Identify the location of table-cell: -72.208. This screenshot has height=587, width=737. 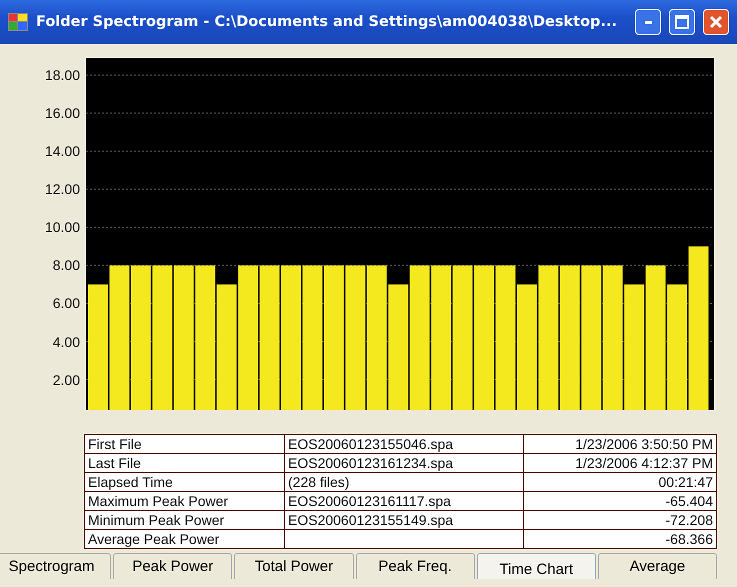
(620, 520).